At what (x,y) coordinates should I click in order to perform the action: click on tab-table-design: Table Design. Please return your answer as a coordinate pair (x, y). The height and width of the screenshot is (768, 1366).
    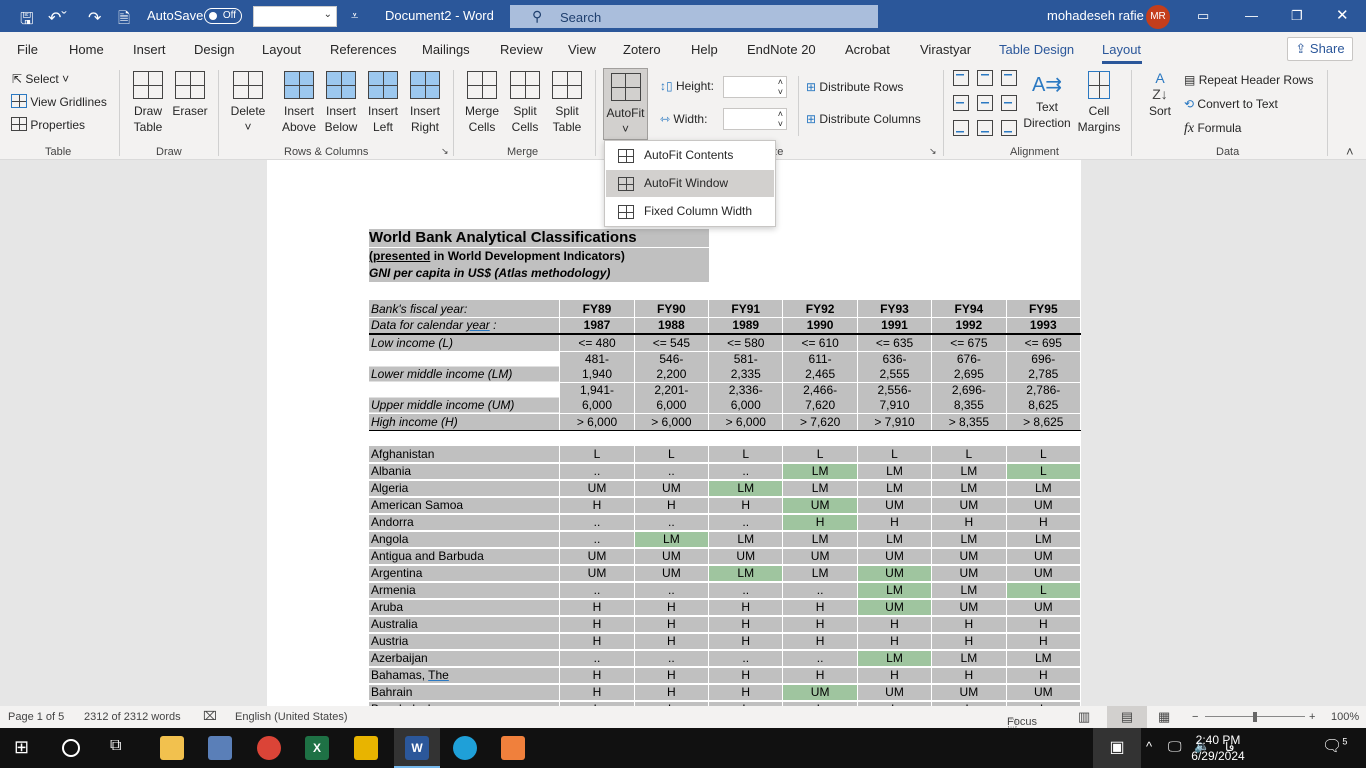
    Looking at the image, I should click on (1036, 49).